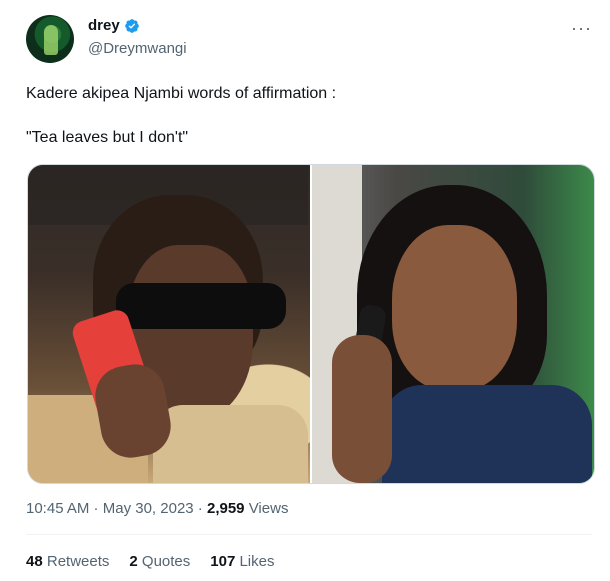  I want to click on divider, so click(309, 534).